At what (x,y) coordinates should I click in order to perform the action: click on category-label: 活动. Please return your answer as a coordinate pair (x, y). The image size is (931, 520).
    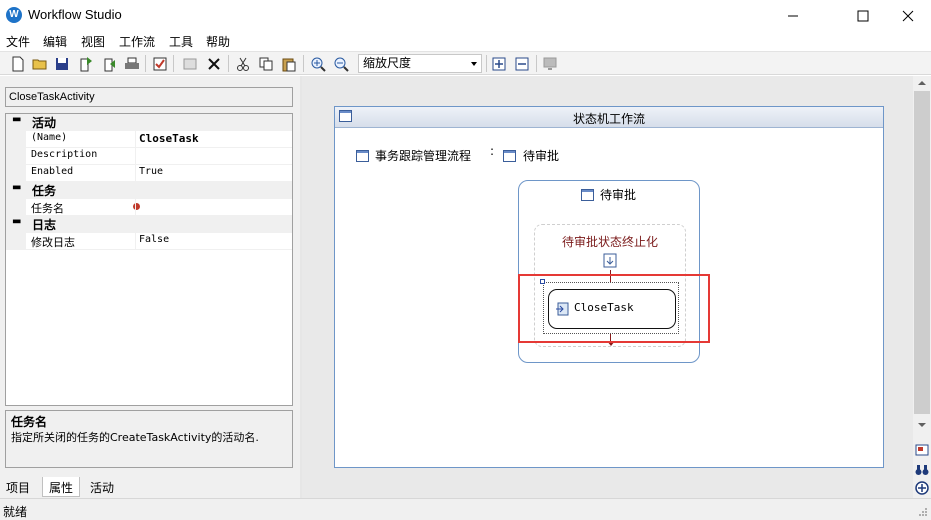
    Looking at the image, I should click on (44, 123).